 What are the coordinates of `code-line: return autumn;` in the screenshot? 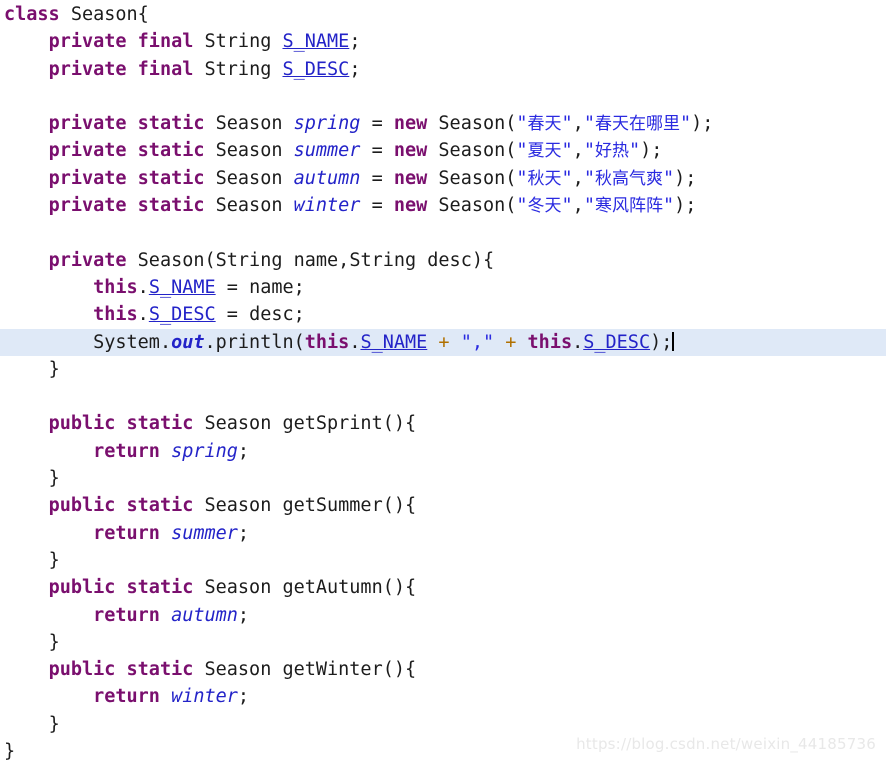 It's located at (443, 615).